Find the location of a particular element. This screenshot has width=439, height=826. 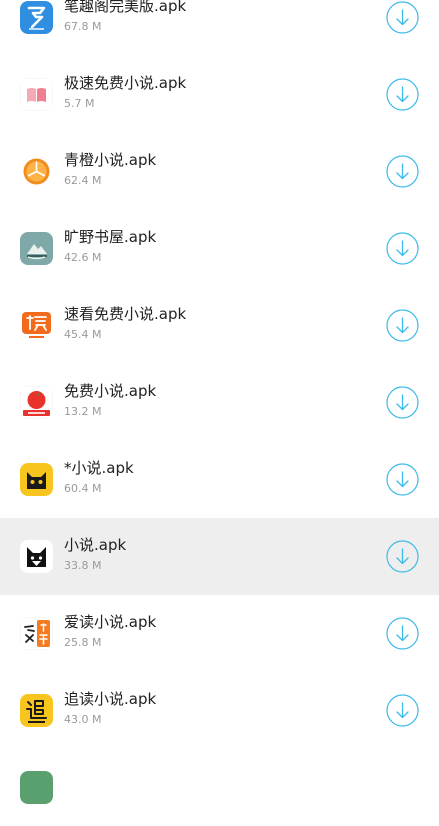

list-item: 小说.apk 33.8 M is located at coordinates (219, 556).